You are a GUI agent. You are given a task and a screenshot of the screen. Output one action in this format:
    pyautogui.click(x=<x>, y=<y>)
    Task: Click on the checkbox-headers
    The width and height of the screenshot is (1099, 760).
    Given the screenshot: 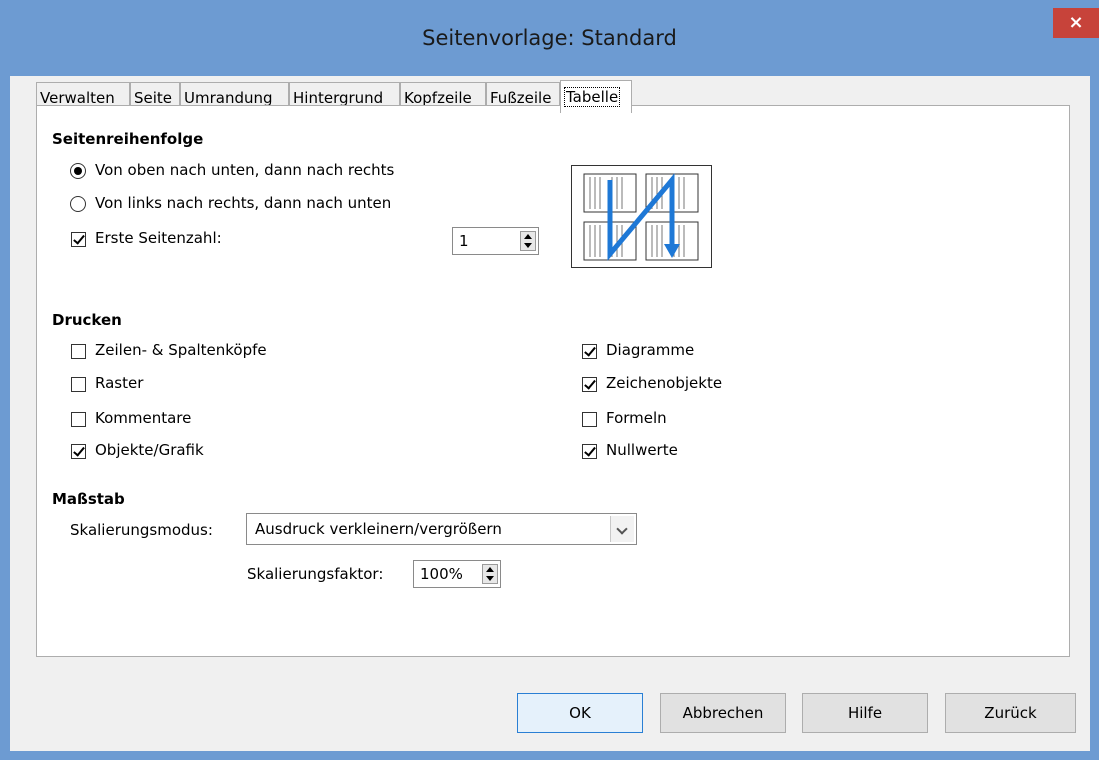 What is the action you would take?
    pyautogui.click(x=78, y=351)
    